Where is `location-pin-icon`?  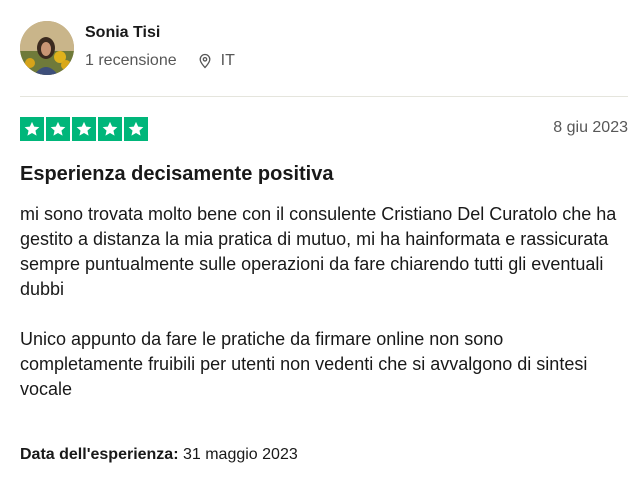
location-pin-icon is located at coordinates (205, 61).